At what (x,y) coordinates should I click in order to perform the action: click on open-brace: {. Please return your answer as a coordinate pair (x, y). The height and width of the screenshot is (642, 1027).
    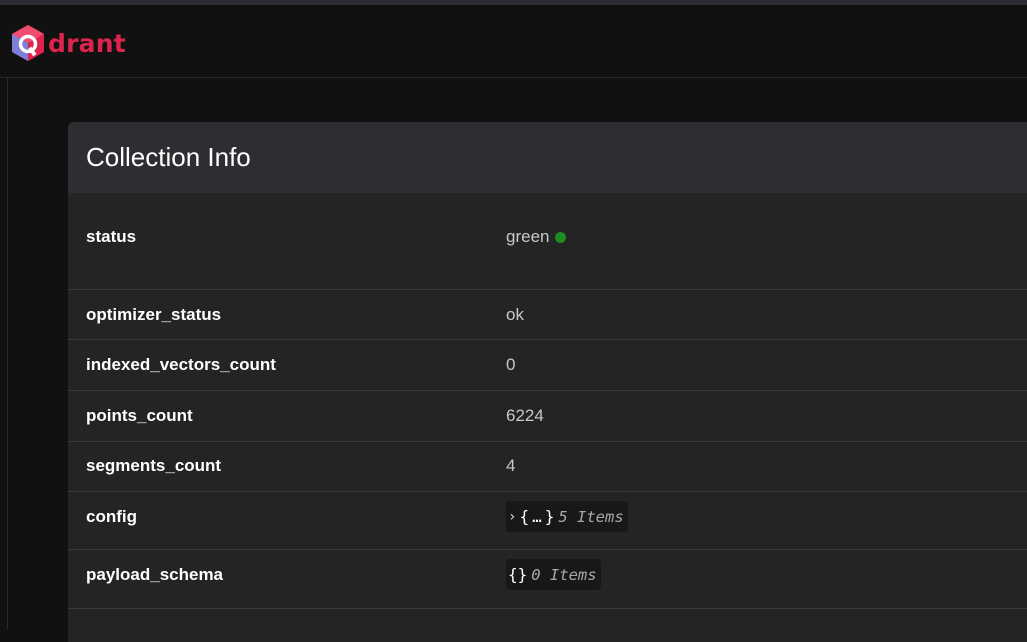
    Looking at the image, I should click on (524, 516).